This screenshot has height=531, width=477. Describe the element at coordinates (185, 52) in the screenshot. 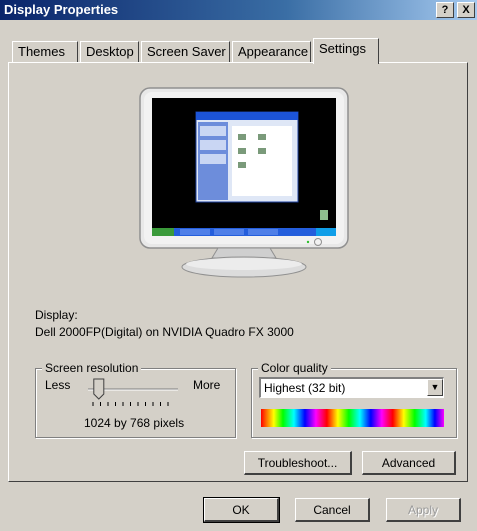

I see `tab-screen-saver: Screen Saver` at that location.